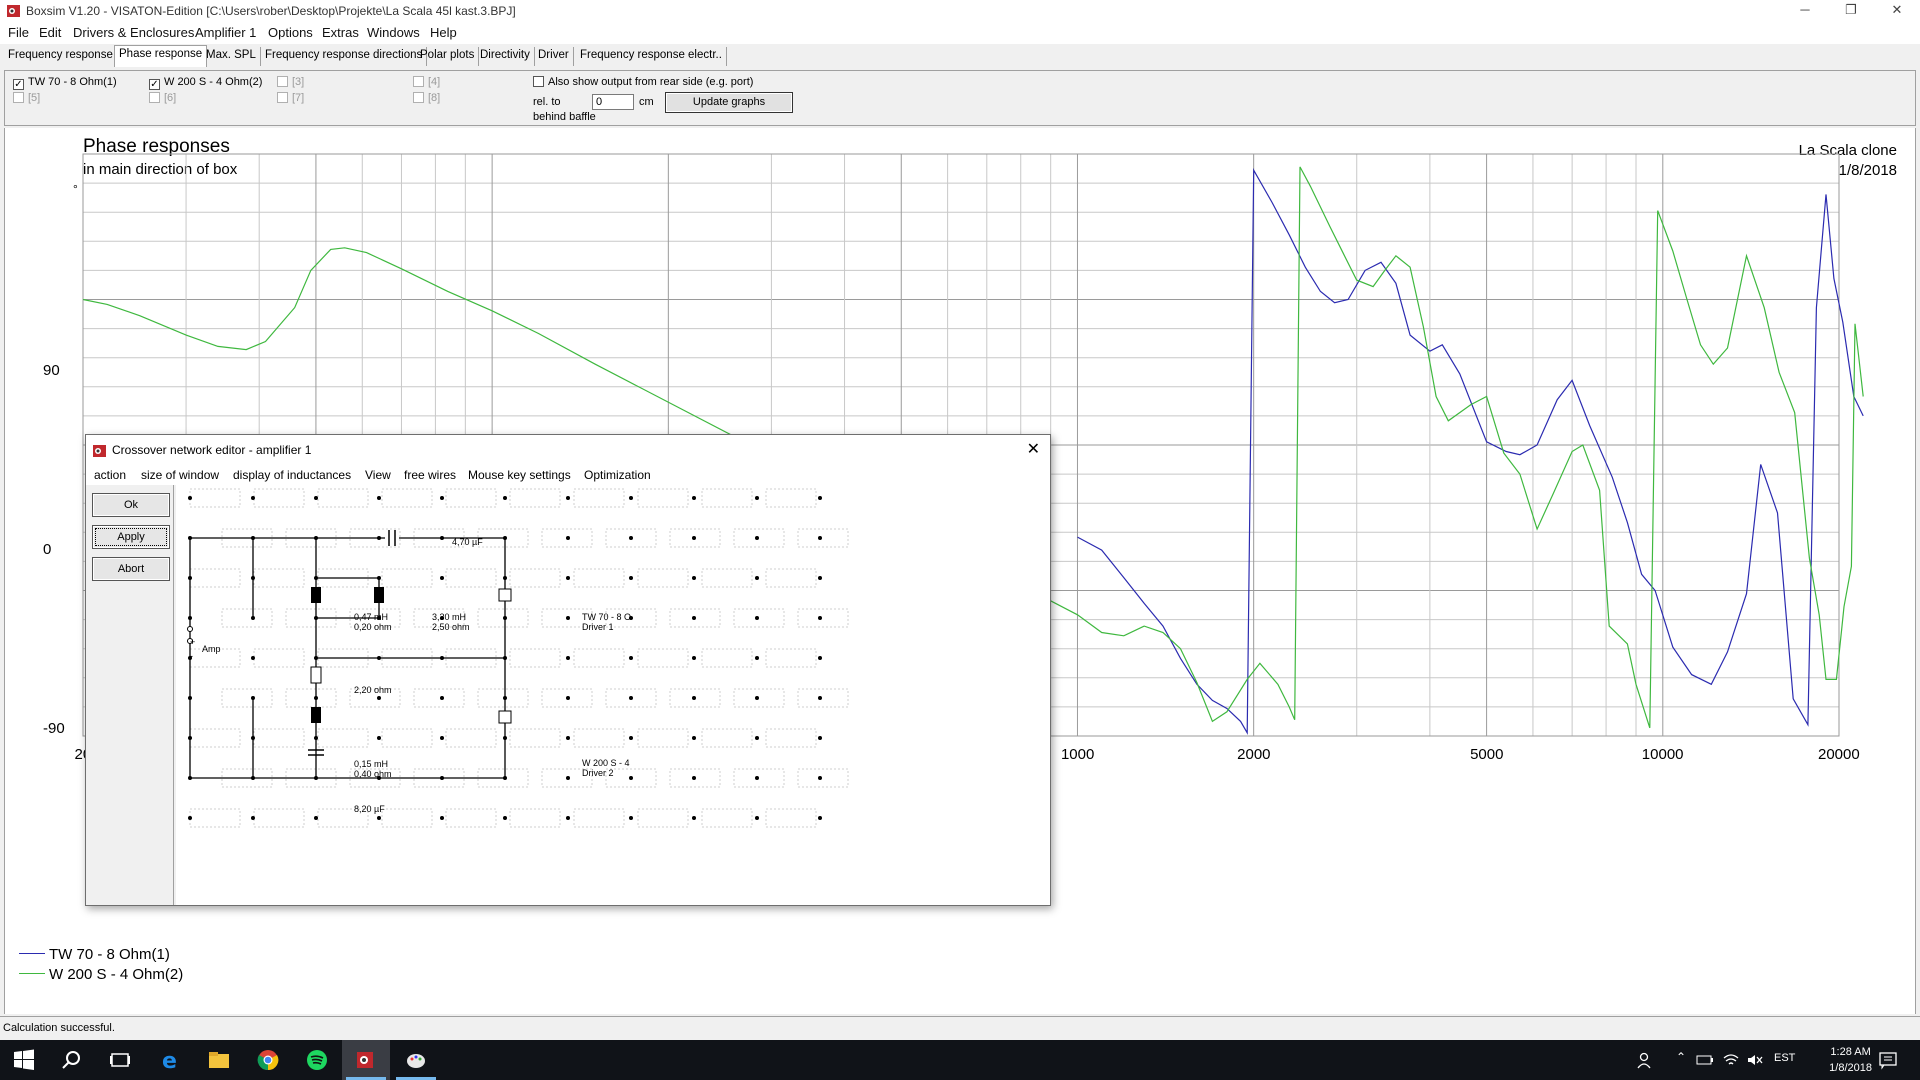 This screenshot has height=1080, width=1920. I want to click on paint-icon, so click(416, 1060).